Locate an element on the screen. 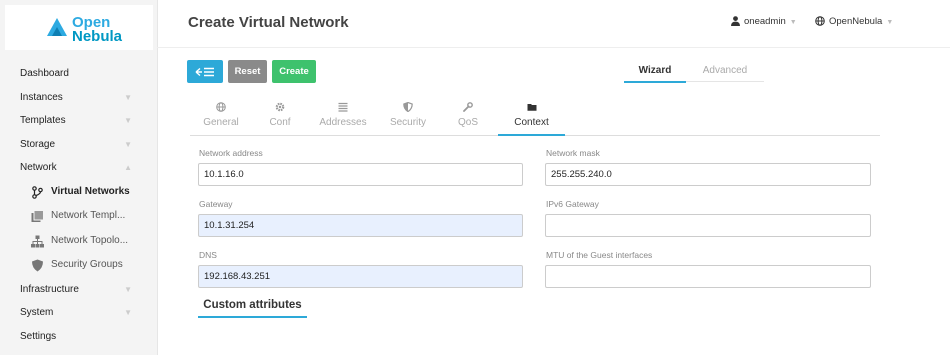  tab-context: Context is located at coordinates (531, 118).